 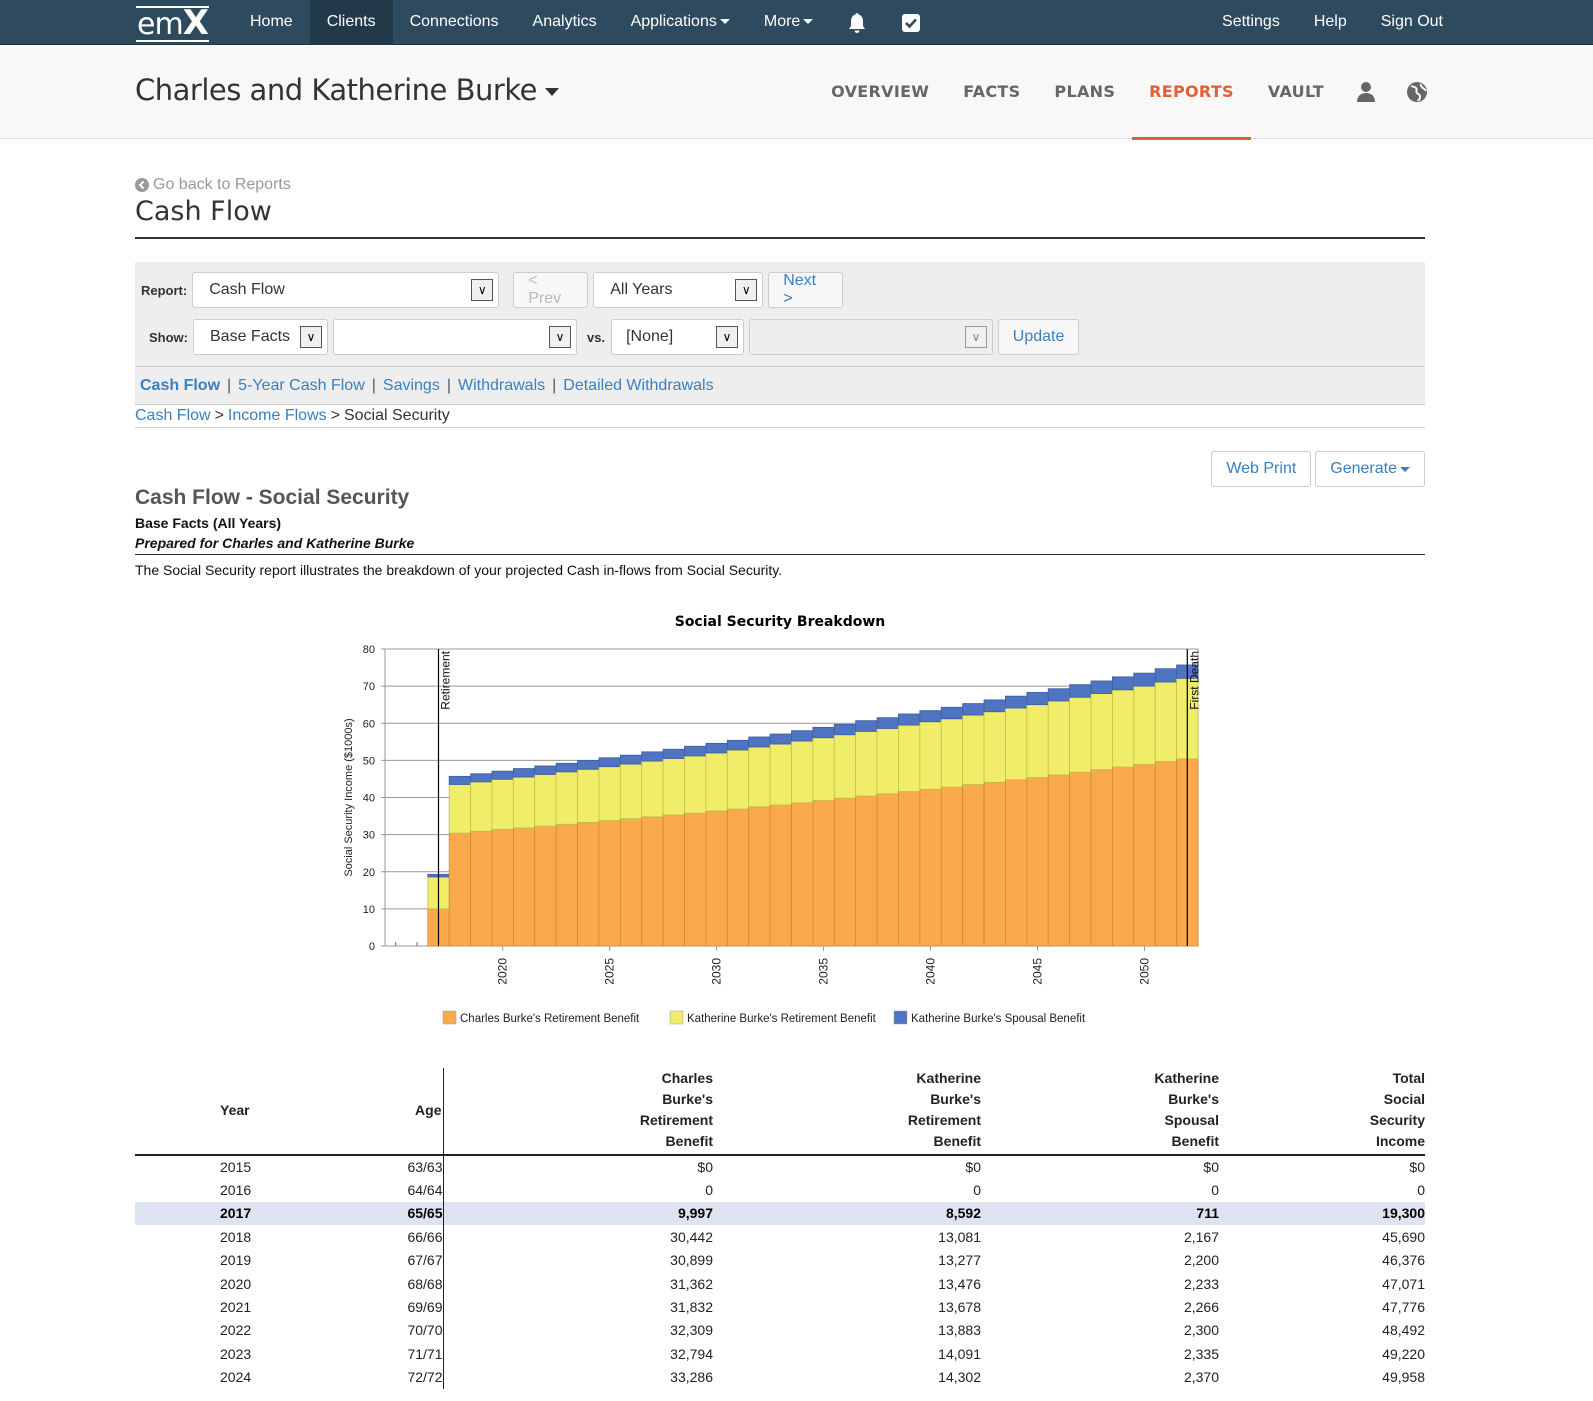 I want to click on next-button: Next >, so click(x=806, y=290).